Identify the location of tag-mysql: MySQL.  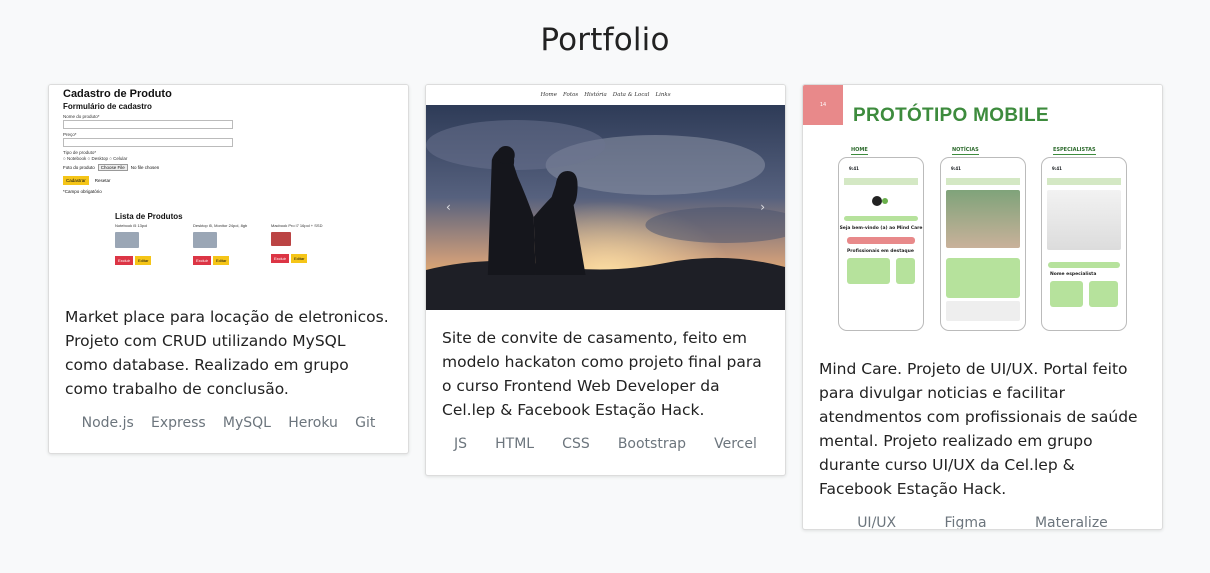
(247, 423).